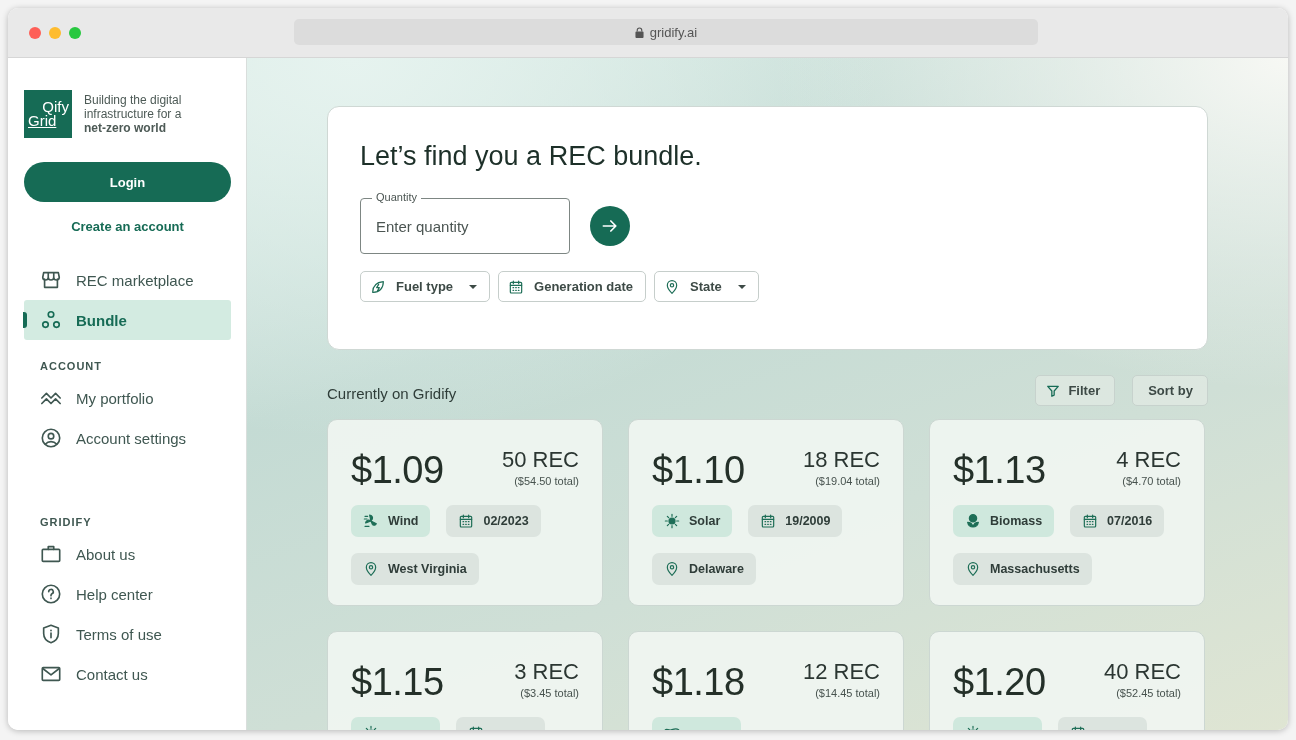  What do you see at coordinates (1075, 390) in the screenshot?
I see `filter-button: Filter` at bounding box center [1075, 390].